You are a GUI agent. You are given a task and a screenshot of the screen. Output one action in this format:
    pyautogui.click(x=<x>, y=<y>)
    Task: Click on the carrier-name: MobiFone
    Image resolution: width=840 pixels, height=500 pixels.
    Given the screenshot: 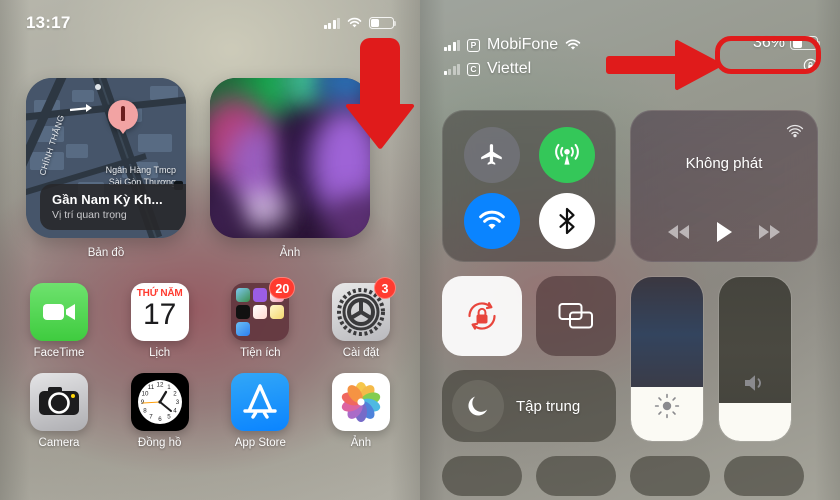 What is the action you would take?
    pyautogui.click(x=522, y=44)
    